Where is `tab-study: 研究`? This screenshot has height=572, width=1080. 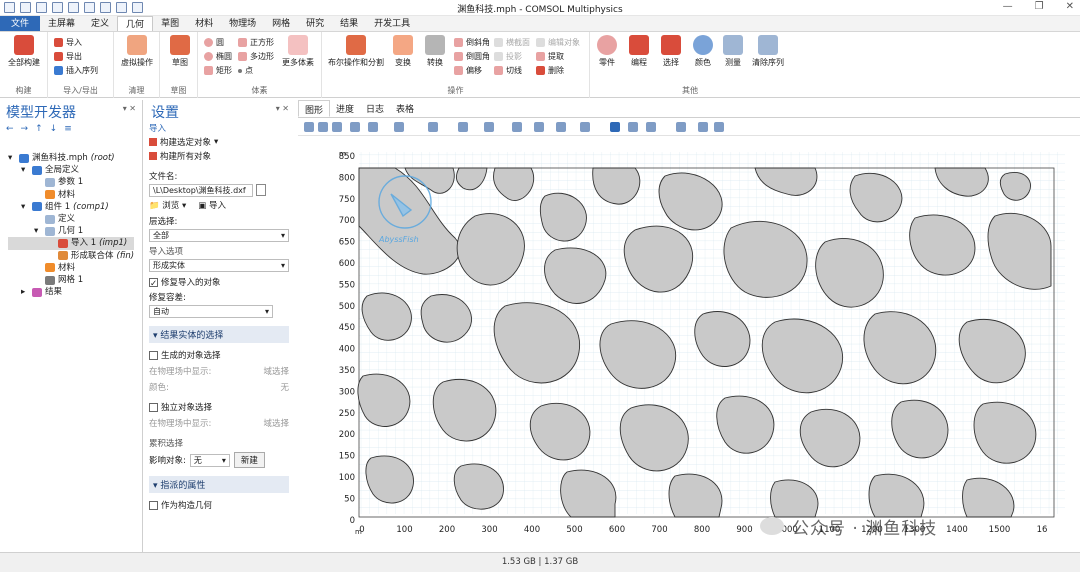 tab-study: 研究 is located at coordinates (315, 23).